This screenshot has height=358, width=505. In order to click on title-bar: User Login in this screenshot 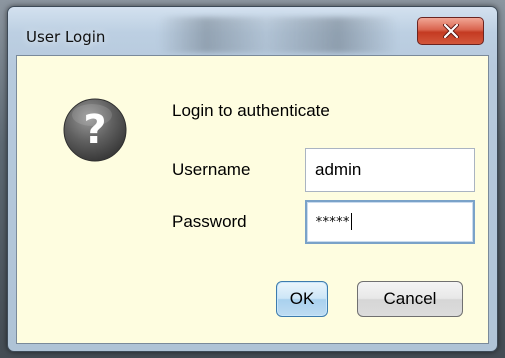, I will do `click(252, 32)`.